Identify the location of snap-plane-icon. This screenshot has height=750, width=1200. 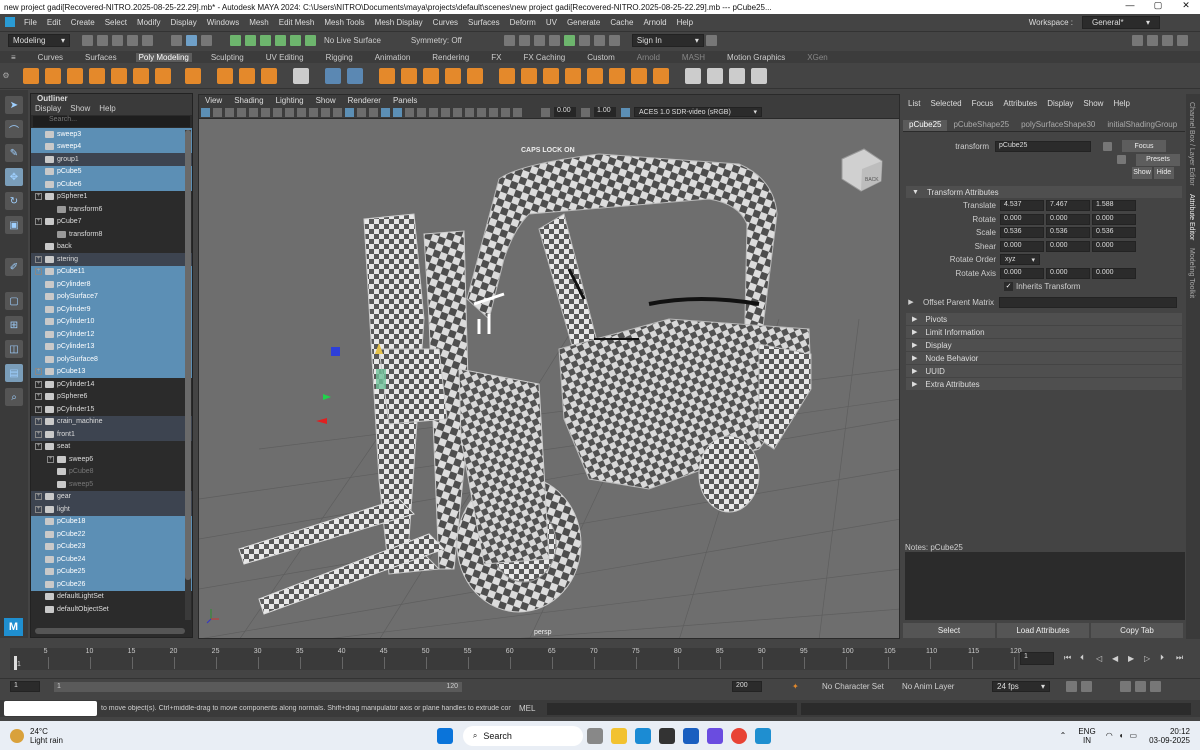
(280, 40).